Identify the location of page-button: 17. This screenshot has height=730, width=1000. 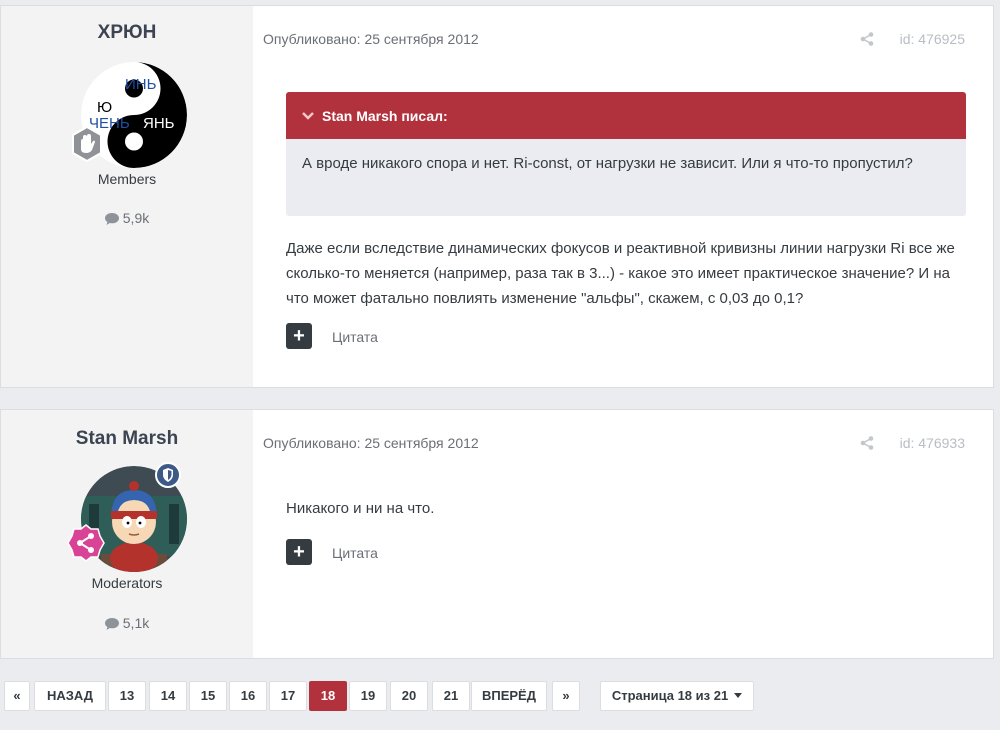
(288, 696).